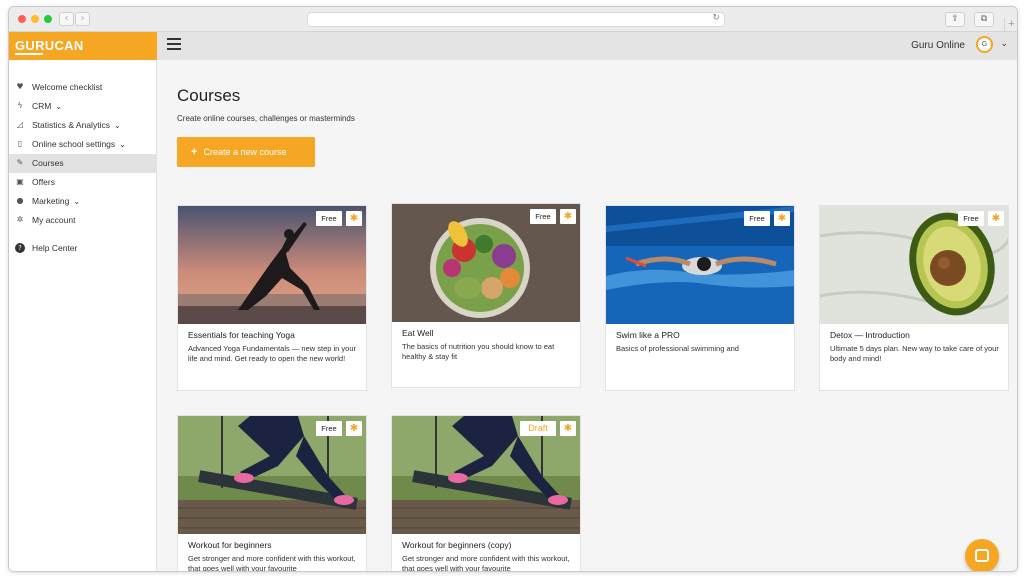 The height and width of the screenshot is (576, 1024). What do you see at coordinates (55, 248) in the screenshot?
I see `sidebar-item-label: Help Center` at bounding box center [55, 248].